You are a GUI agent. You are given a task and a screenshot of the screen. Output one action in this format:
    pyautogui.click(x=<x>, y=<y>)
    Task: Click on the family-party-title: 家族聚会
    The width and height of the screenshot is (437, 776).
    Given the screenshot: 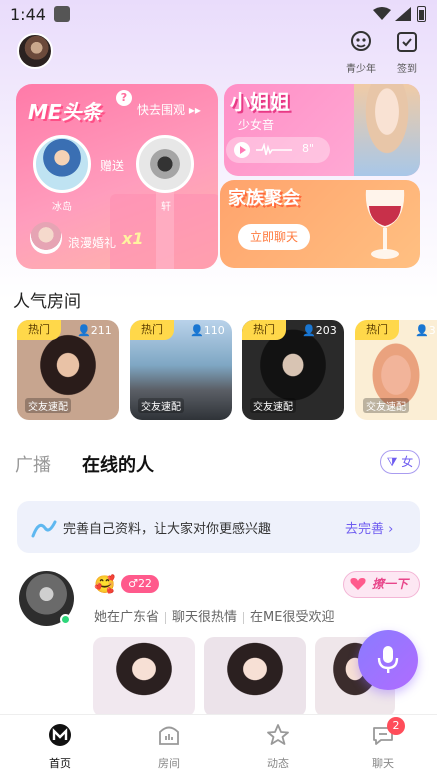 What is the action you would take?
    pyautogui.click(x=264, y=198)
    